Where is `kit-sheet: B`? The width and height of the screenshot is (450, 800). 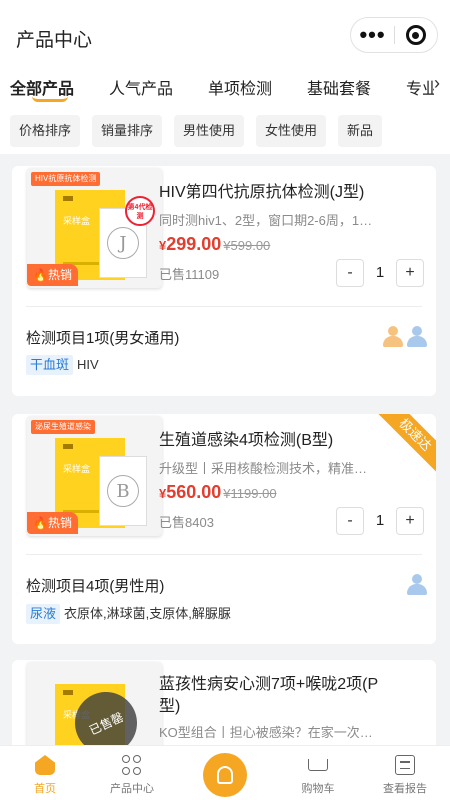
kit-sheet: B is located at coordinates (123, 491).